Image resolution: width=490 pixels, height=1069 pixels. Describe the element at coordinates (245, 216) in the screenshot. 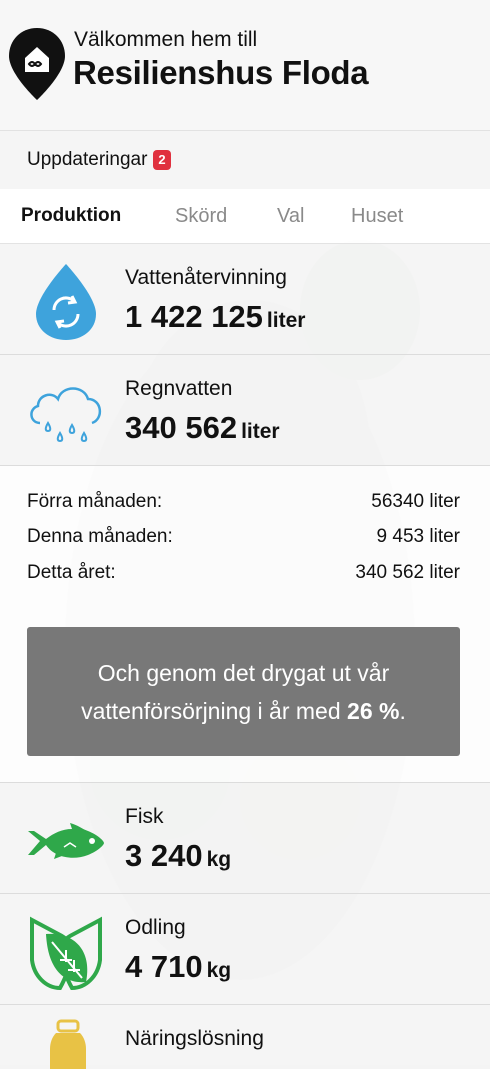

I see `tab-bar: Produktion Skörd Val Huset` at that location.